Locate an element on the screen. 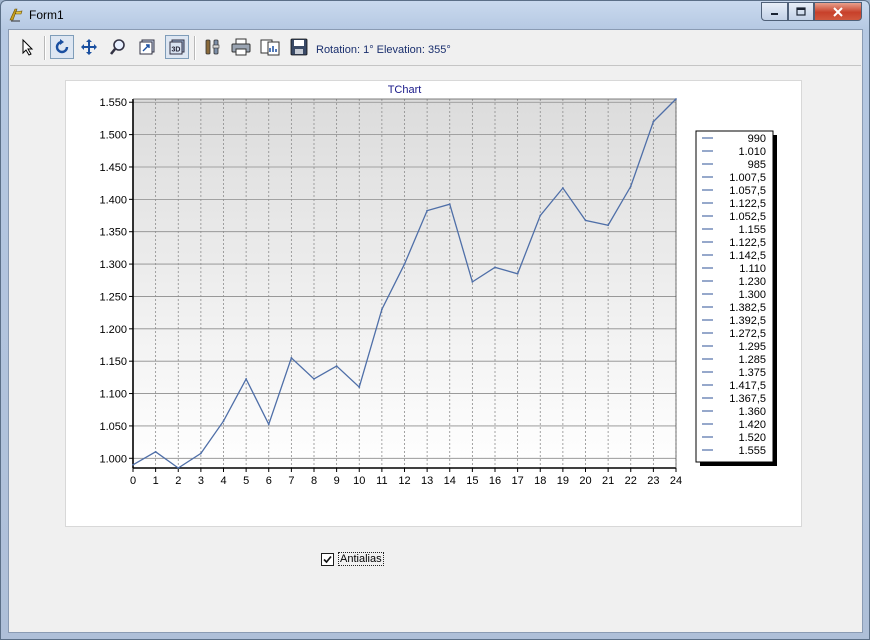  x-tick-label: 15 is located at coordinates (472, 481).